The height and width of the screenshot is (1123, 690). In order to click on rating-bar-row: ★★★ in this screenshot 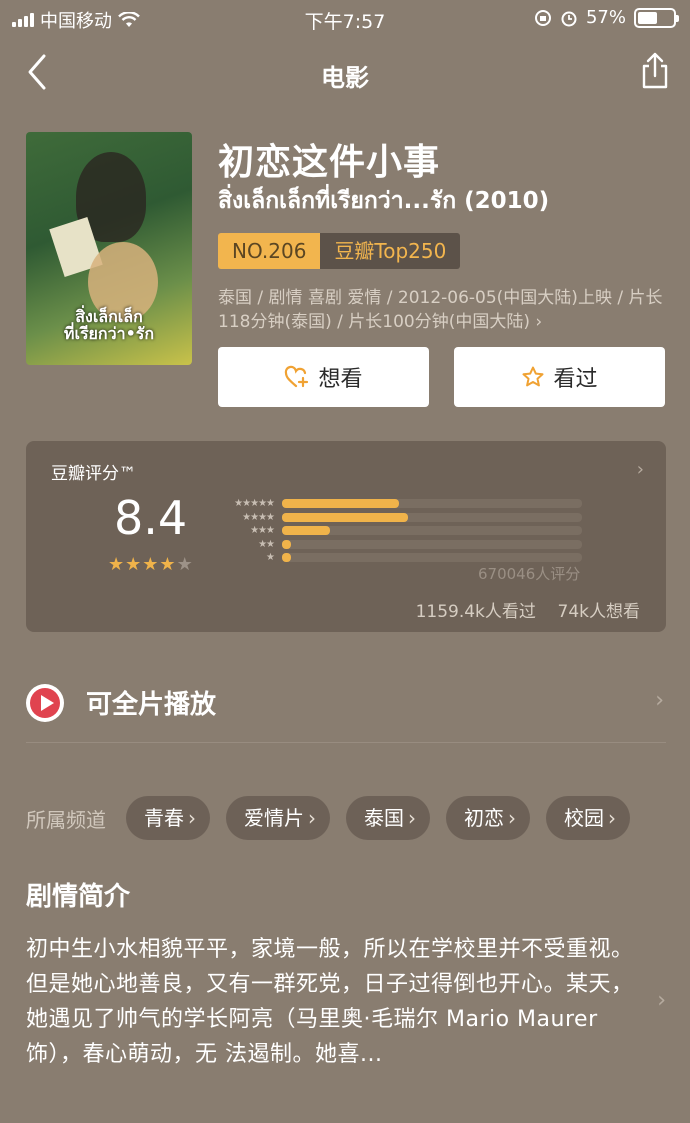, I will do `click(397, 530)`.